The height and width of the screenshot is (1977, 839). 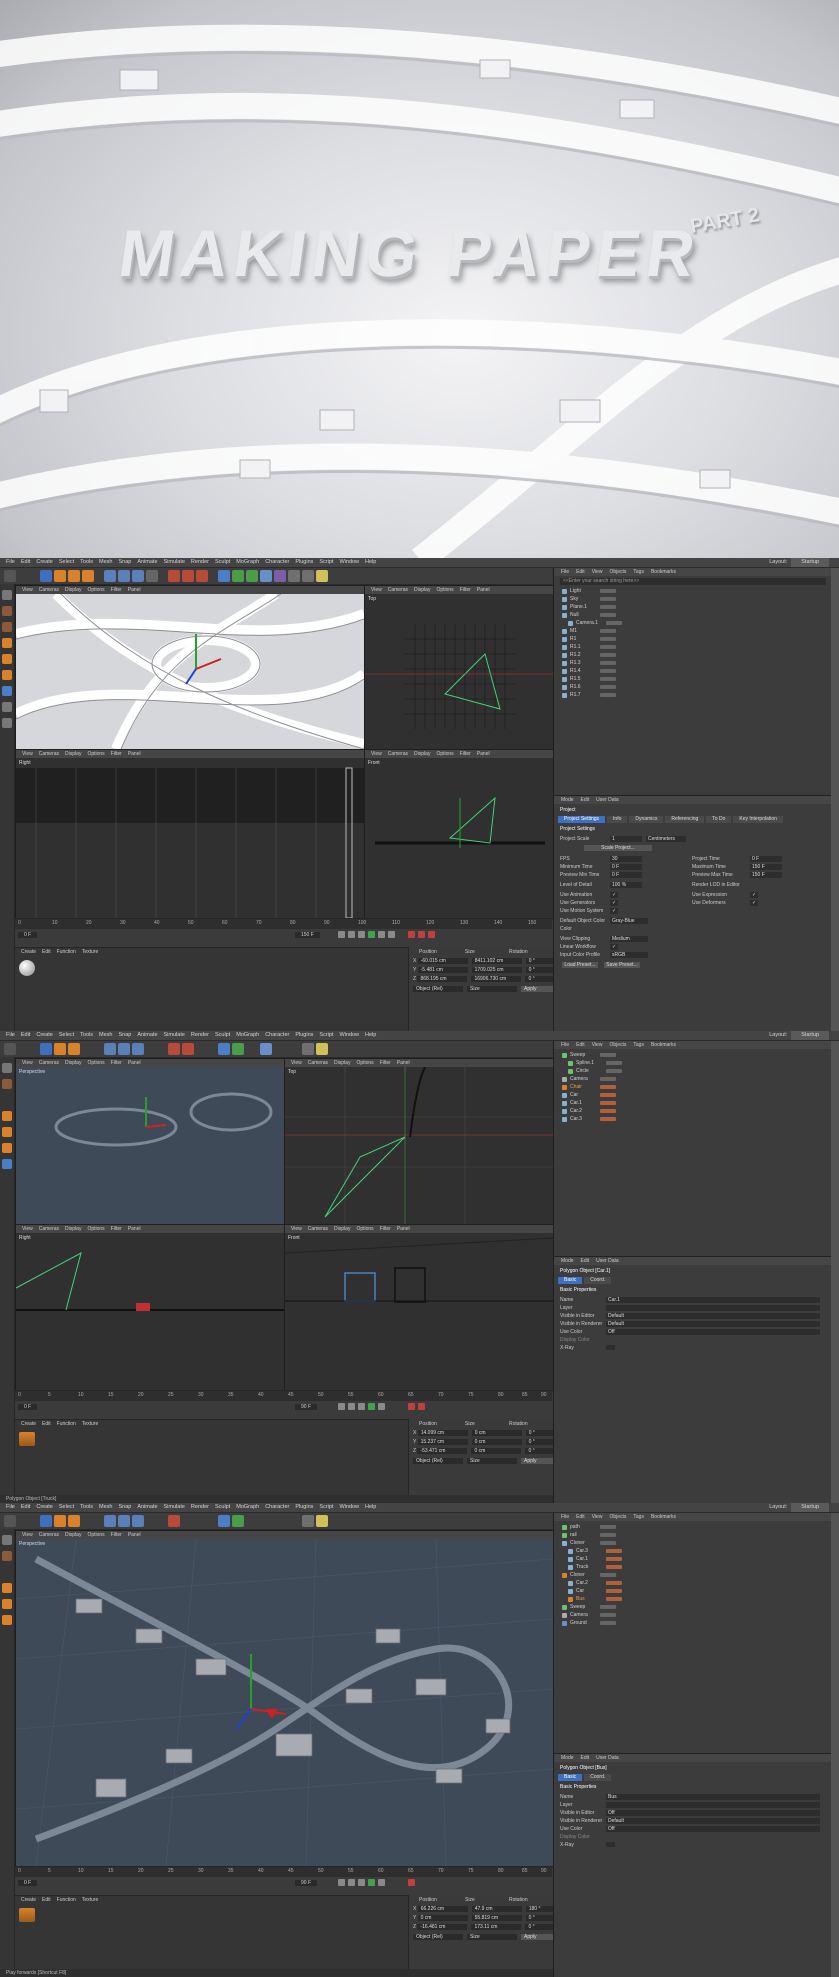 What do you see at coordinates (488, 961) in the screenshot?
I see `coord-row-x: X -60.015 cm 8411.102 cm 0 °` at bounding box center [488, 961].